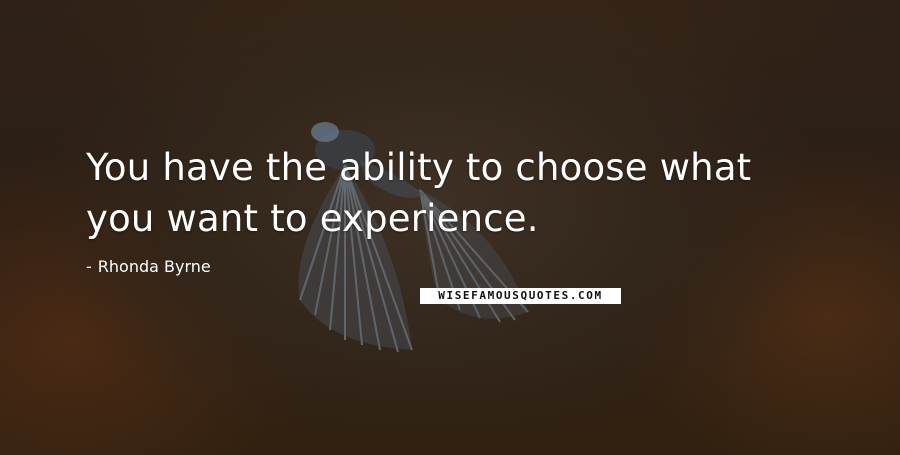 The image size is (900, 455). I want to click on author-attribution: - Rhonda Byrne, so click(148, 267).